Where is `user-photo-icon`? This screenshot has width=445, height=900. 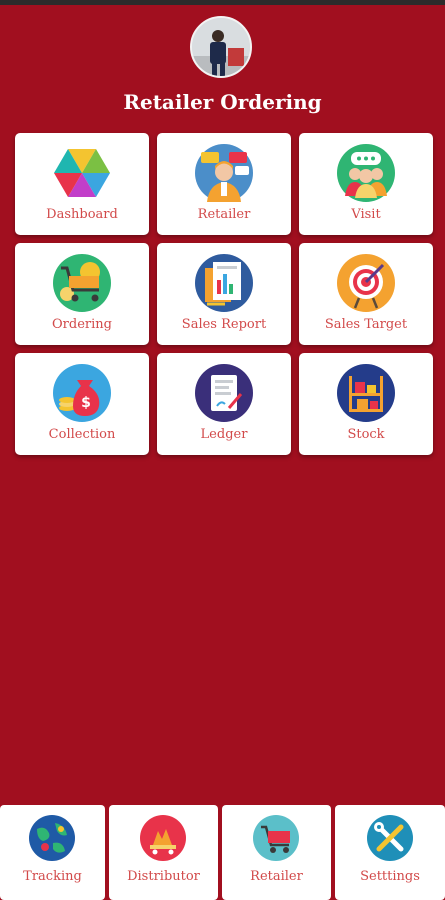 user-photo-icon is located at coordinates (221, 47).